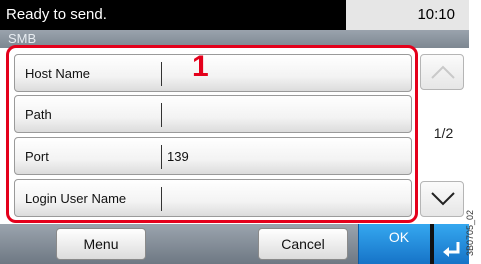 The image size is (481, 264). I want to click on scroll-column: 1/2, so click(443, 136).